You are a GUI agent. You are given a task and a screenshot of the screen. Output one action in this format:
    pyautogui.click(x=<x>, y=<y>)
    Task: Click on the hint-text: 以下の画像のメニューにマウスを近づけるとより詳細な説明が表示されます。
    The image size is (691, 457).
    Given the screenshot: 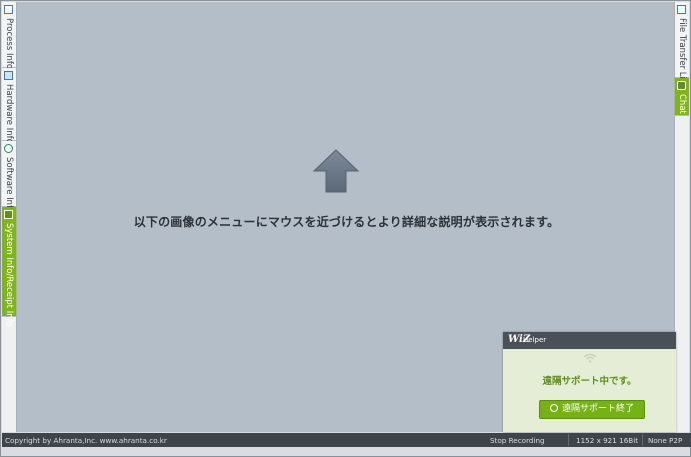 What is the action you would take?
    pyautogui.click(x=346, y=222)
    